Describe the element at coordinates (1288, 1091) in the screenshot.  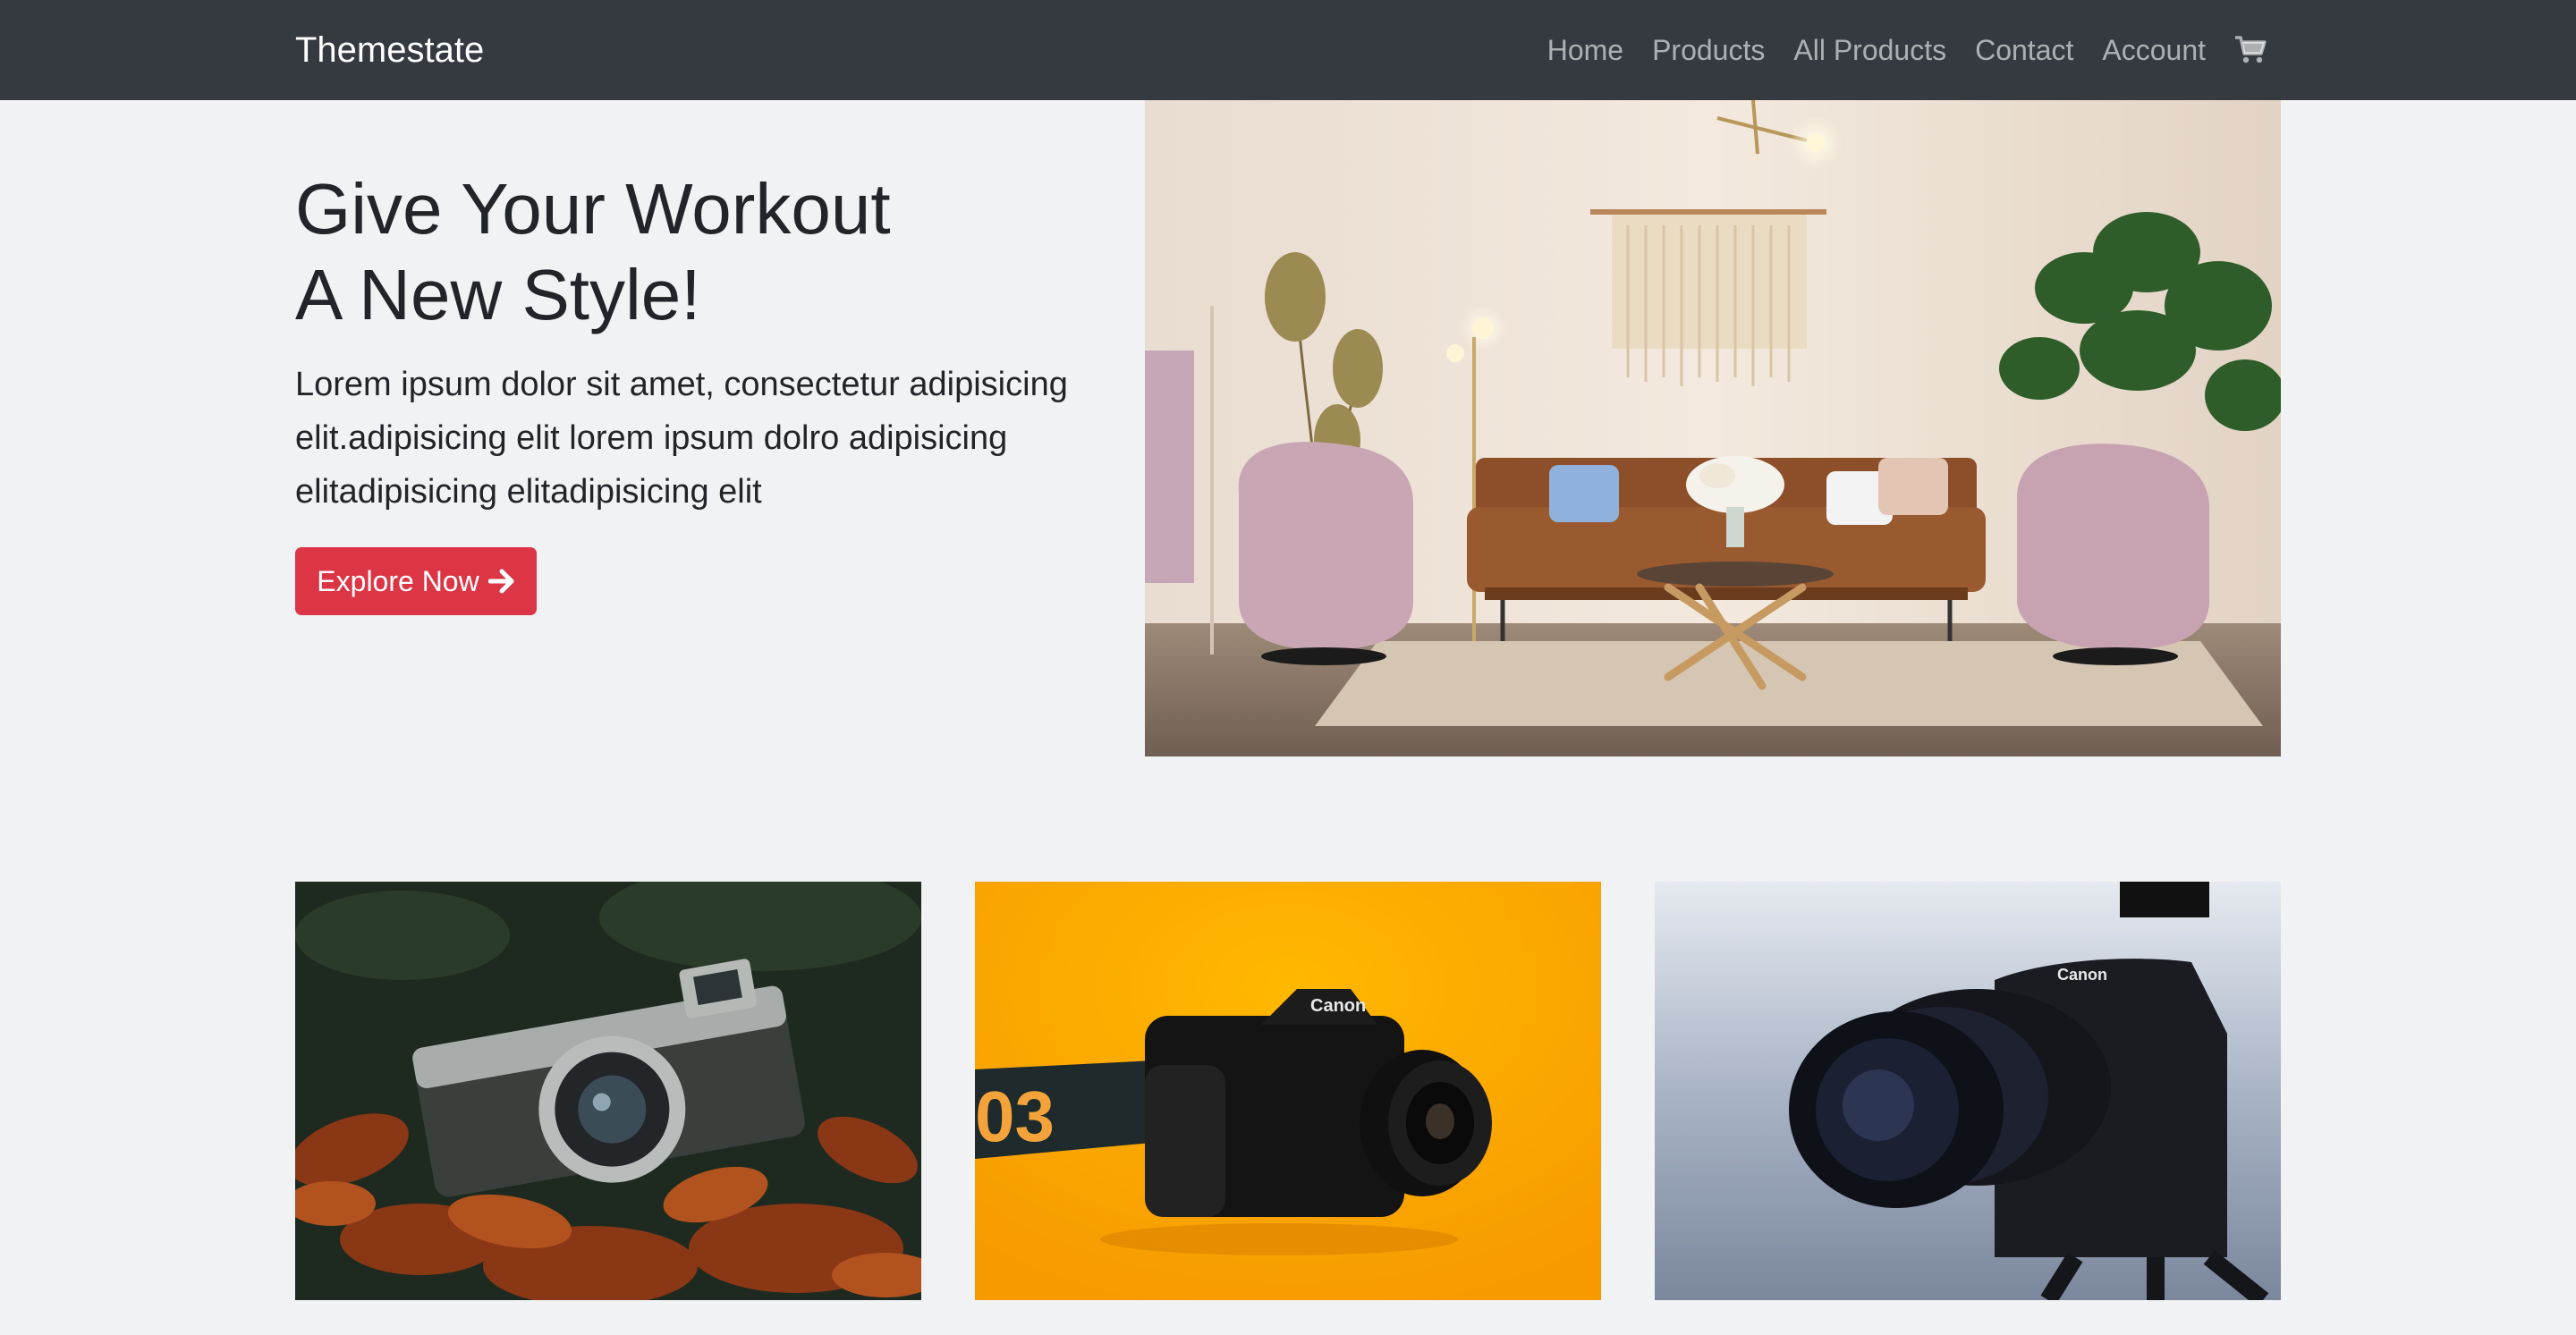
I see `canon-camera-yellow-background-photo: 03 Canon` at that location.